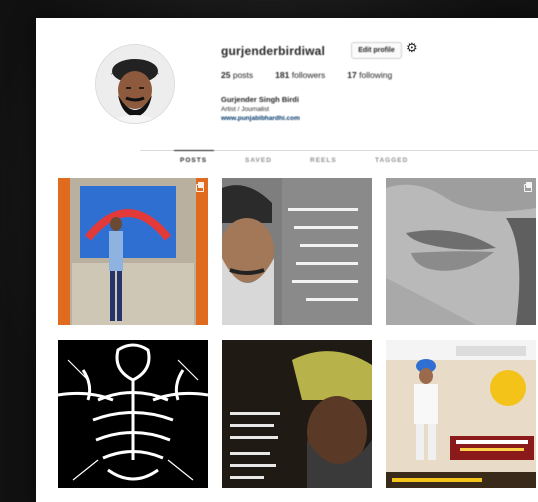  Describe the element at coordinates (133, 251) in the screenshot. I see `post-stage-performance` at that location.